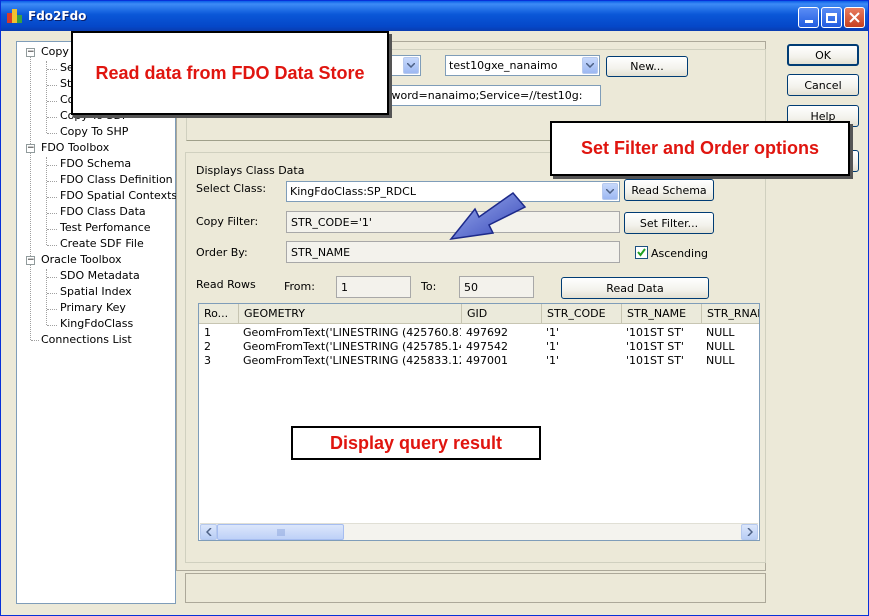 The height and width of the screenshot is (616, 869). Describe the element at coordinates (496, 287) in the screenshot. I see `to-field: 50` at that location.